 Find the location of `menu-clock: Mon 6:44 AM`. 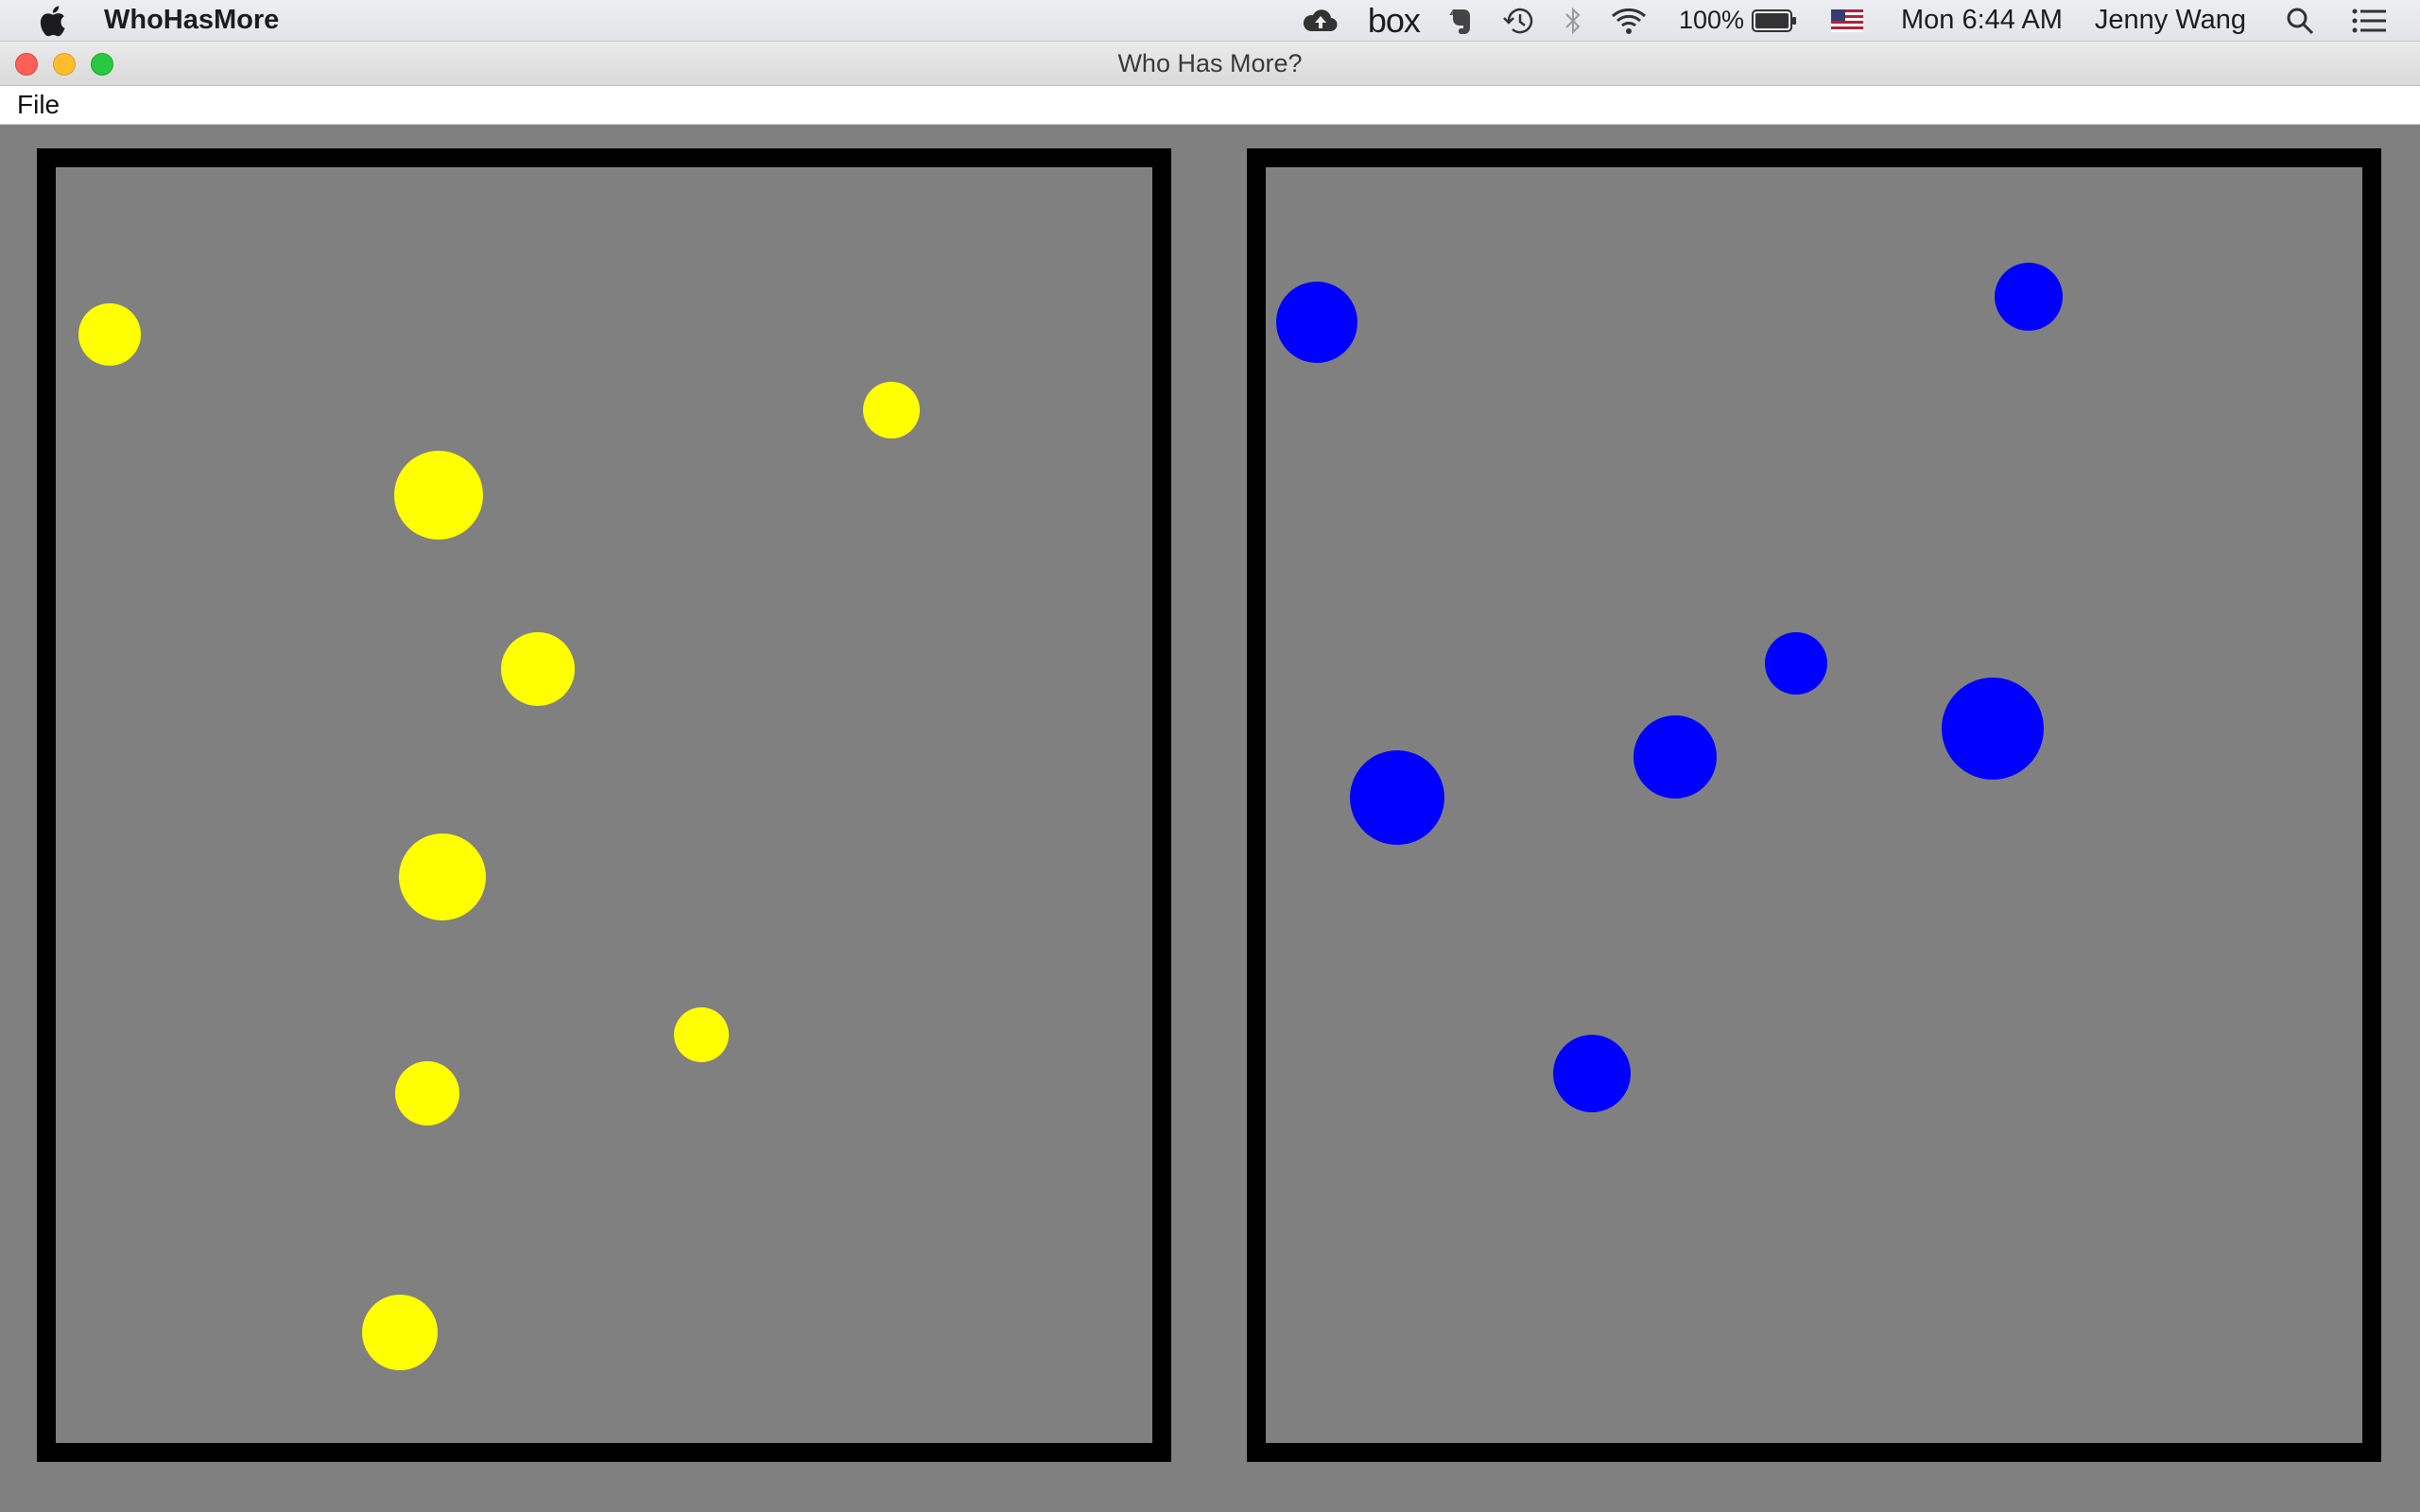

menu-clock: Mon 6:44 AM is located at coordinates (1982, 20).